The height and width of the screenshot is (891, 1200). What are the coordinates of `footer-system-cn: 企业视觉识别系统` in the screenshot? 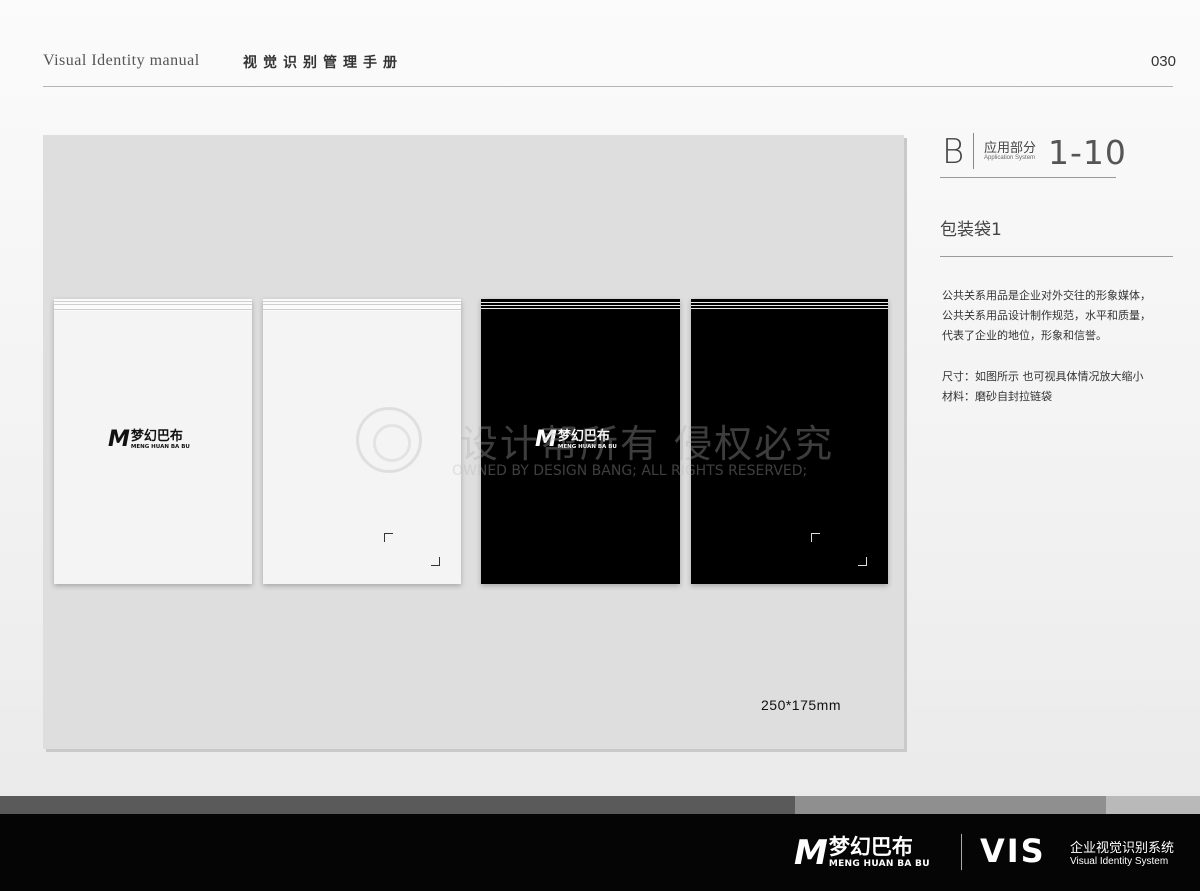 It's located at (1122, 848).